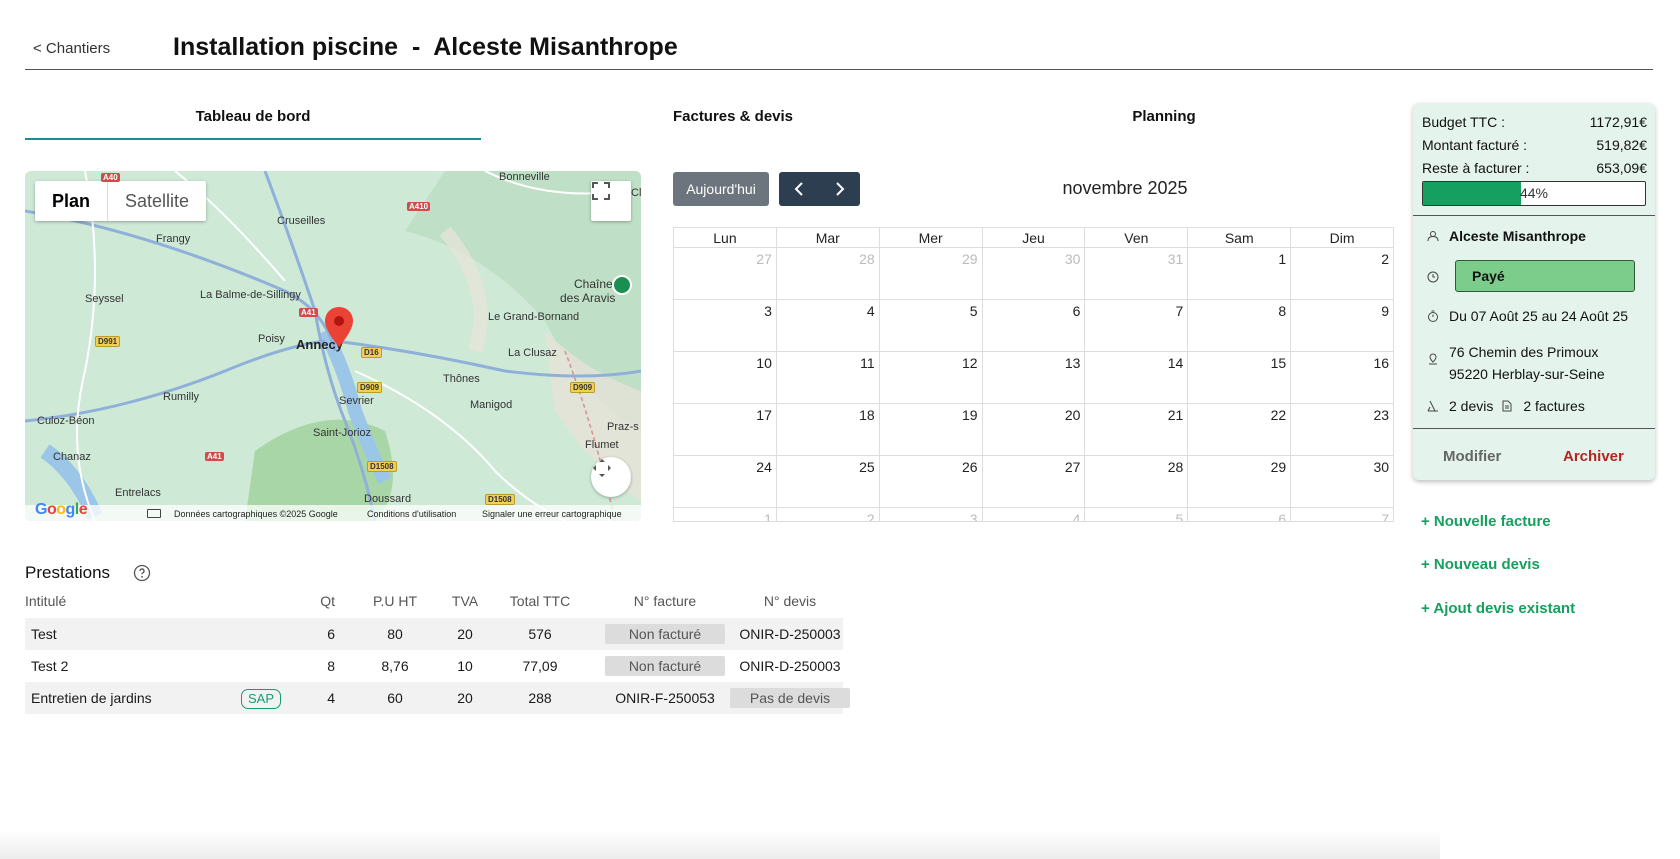 The image size is (1680, 859). Describe the element at coordinates (271, 339) in the screenshot. I see `map-place-label: Poisy` at that location.